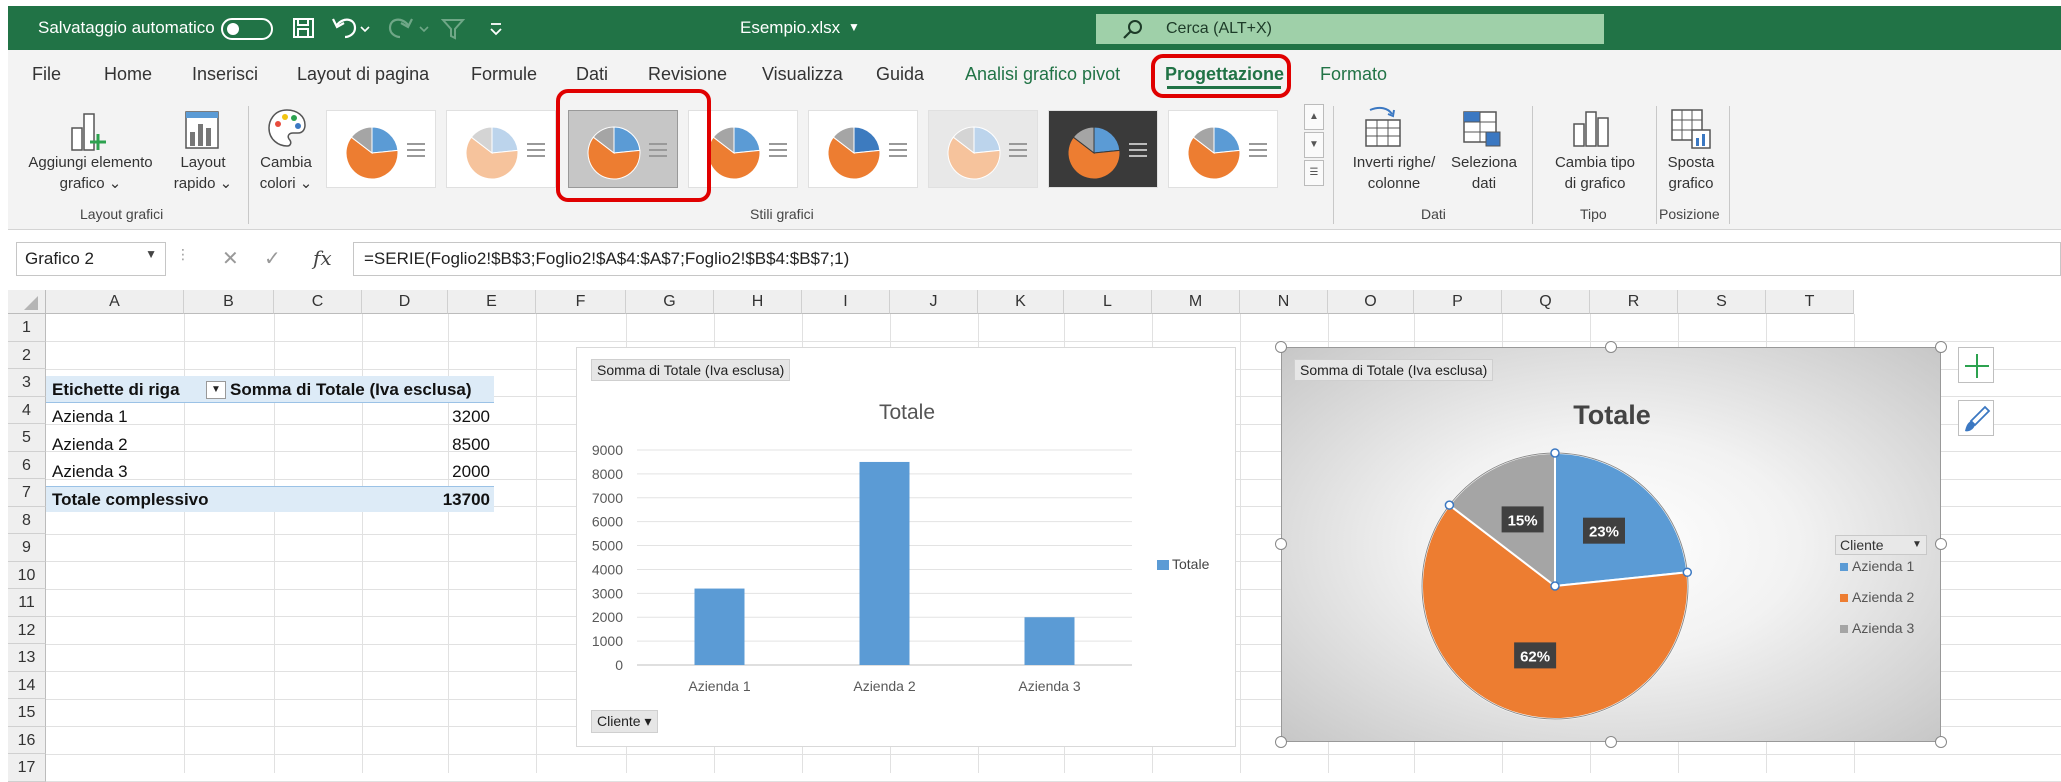 This screenshot has height=782, width=2061. I want to click on column-header: C, so click(318, 302).